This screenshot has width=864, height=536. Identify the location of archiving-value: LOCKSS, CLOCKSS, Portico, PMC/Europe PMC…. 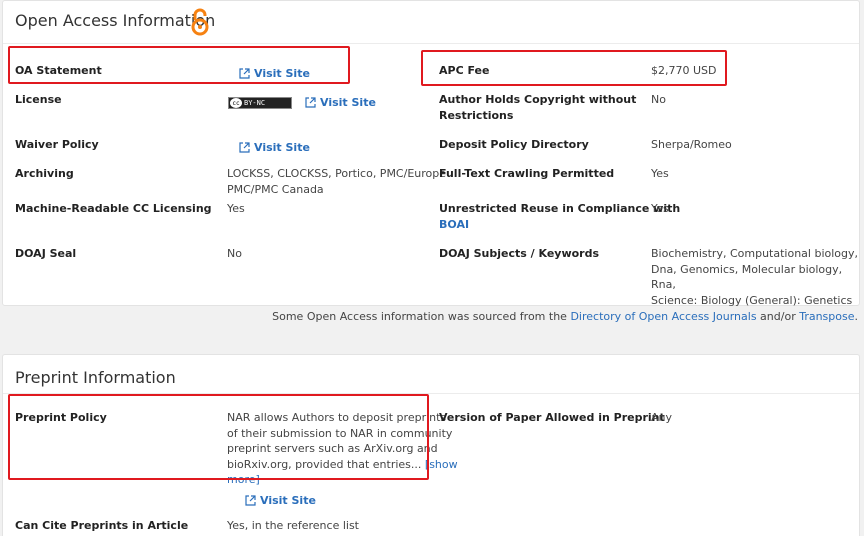
(337, 181).